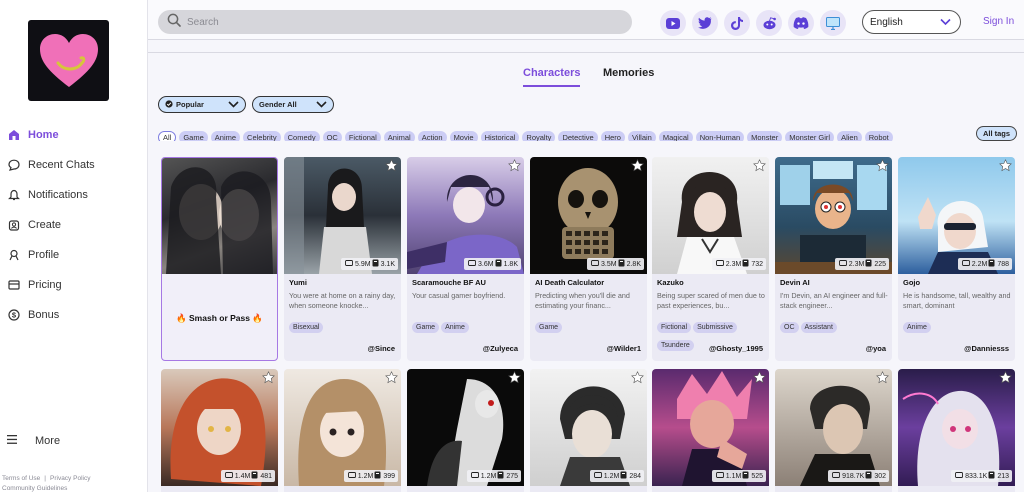 Image resolution: width=1024 pixels, height=492 pixels. Describe the element at coordinates (998, 21) in the screenshot. I see `sign-in-button: Sign In` at that location.